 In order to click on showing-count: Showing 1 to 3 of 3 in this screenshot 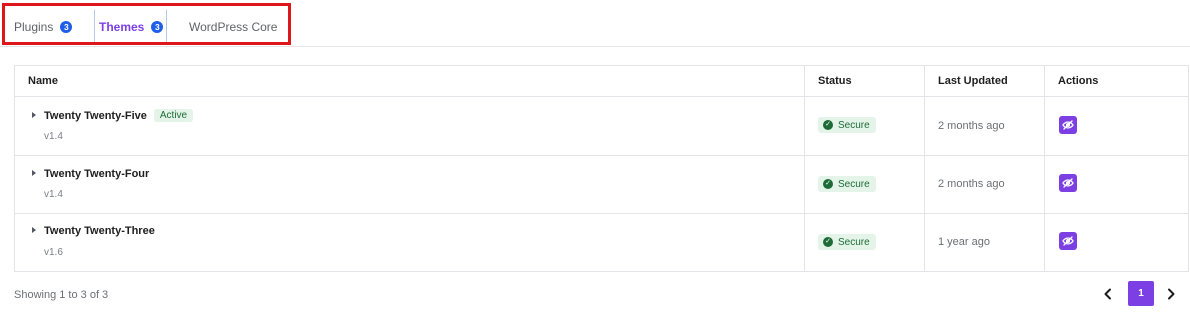, I will do `click(61, 295)`.